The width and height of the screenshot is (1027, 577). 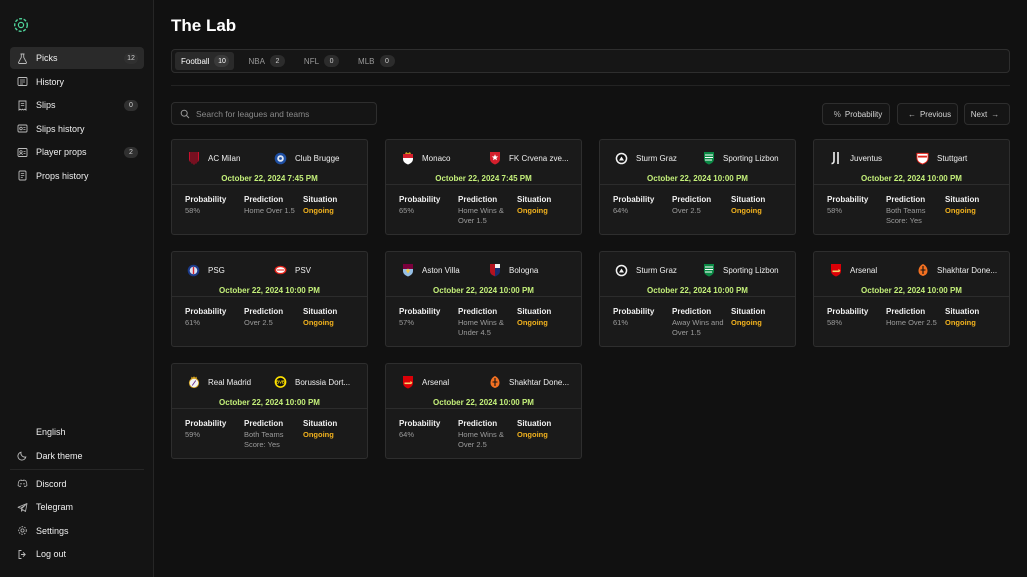 I want to click on sidebar-item-picks: Picks 12, so click(x=77, y=58).